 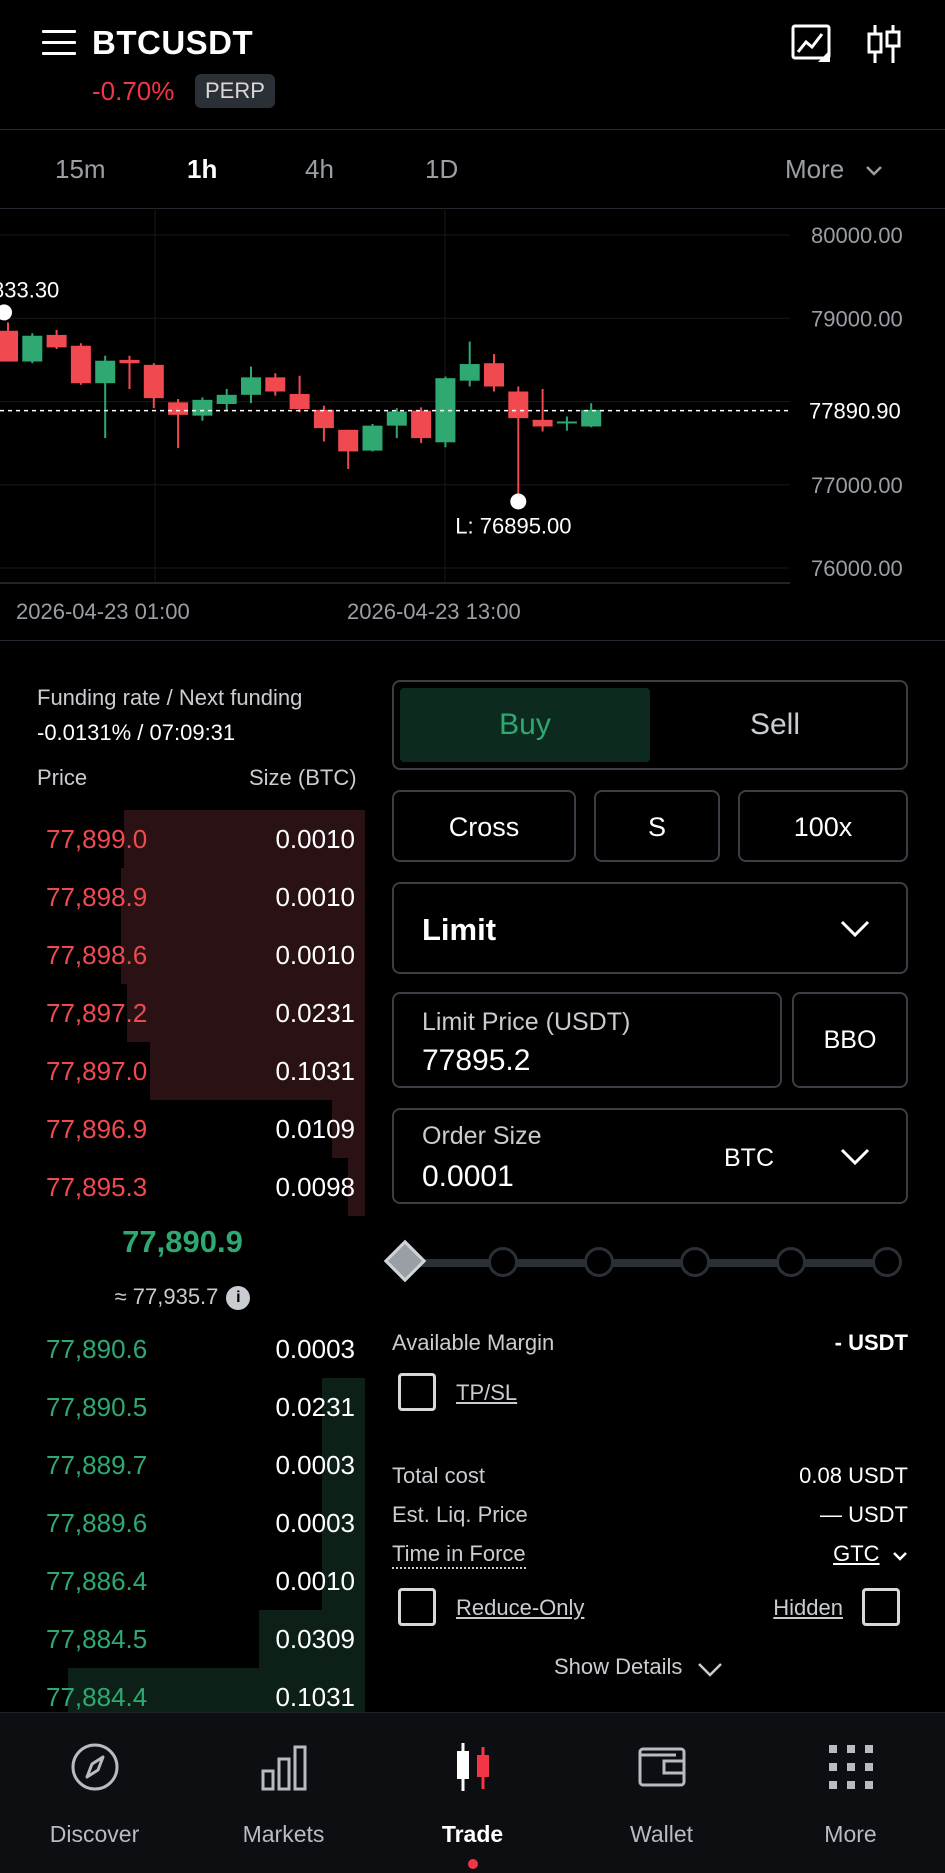 What do you see at coordinates (520, 1608) in the screenshot?
I see `reduce-only-label: Reduce-Only` at bounding box center [520, 1608].